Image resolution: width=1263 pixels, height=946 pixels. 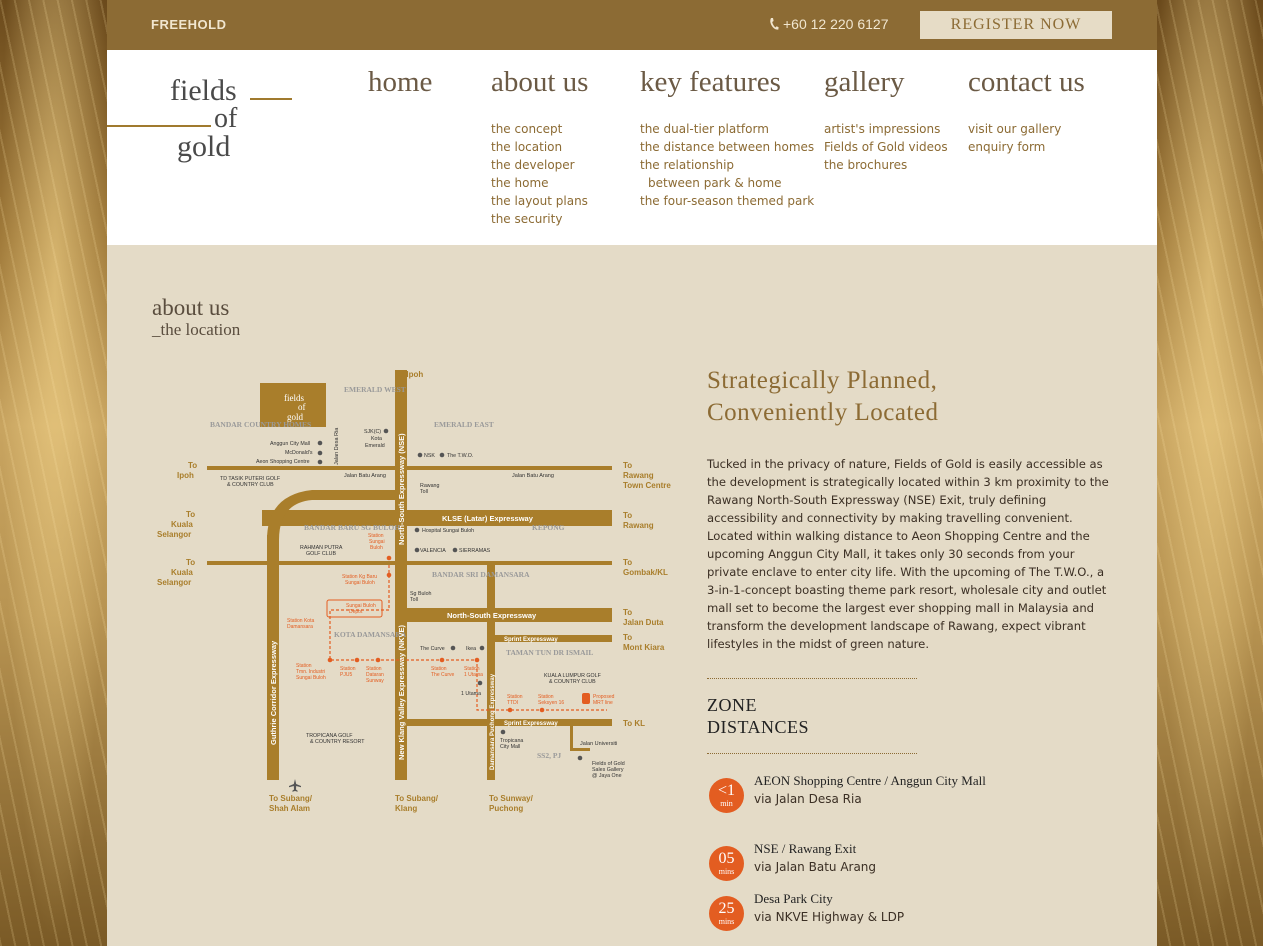 I want to click on map-station: Buloh, so click(x=376, y=548).